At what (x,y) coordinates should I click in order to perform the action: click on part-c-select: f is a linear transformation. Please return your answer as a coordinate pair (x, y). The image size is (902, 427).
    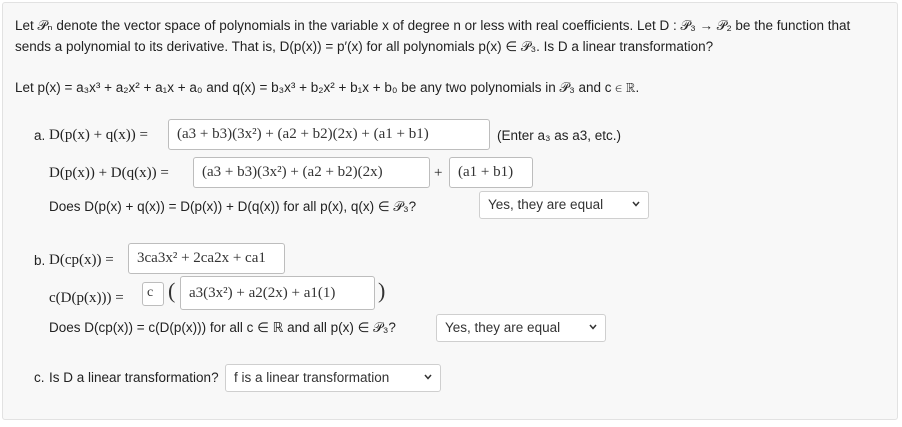
    Looking at the image, I should click on (333, 378).